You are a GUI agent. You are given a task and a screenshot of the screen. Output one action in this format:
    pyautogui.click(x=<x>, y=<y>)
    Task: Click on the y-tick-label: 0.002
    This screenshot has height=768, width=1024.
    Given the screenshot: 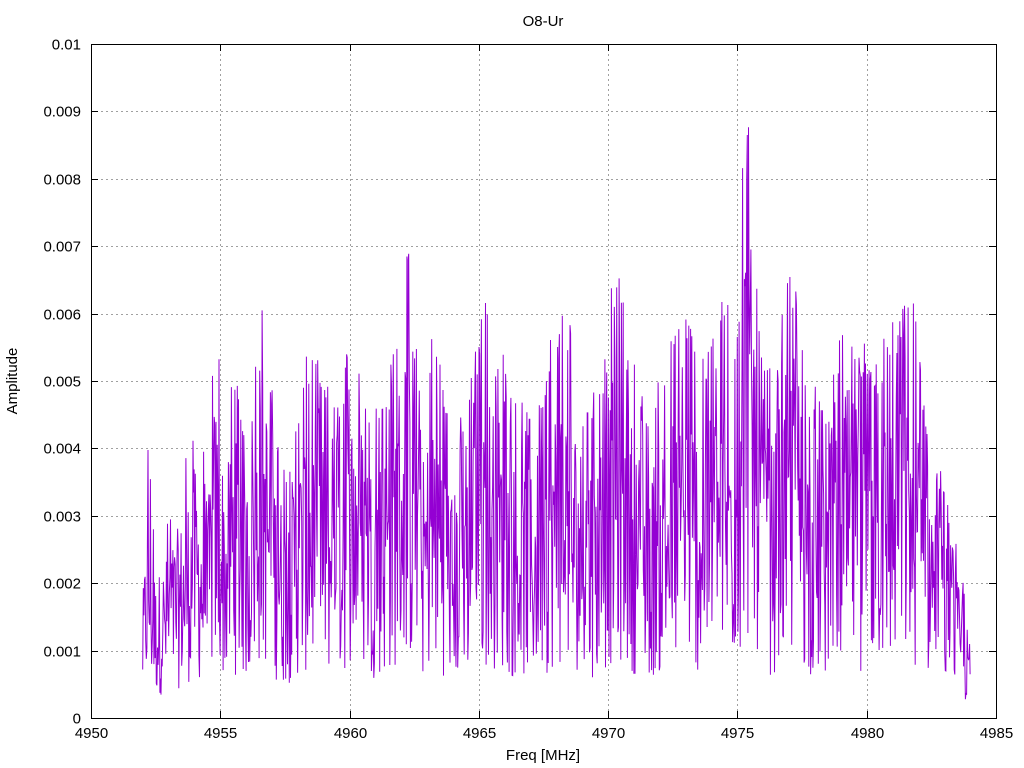 What is the action you would take?
    pyautogui.click(x=62, y=584)
    